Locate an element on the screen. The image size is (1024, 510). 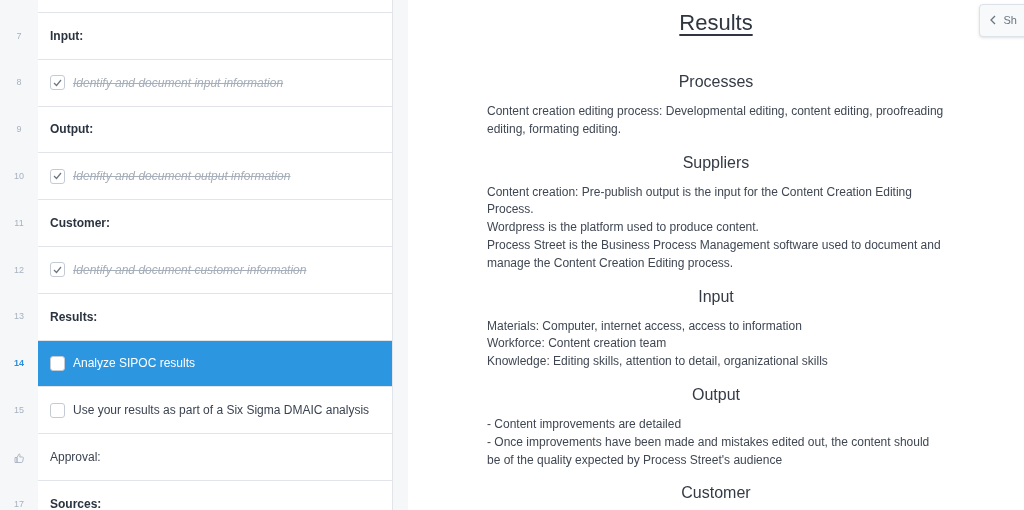
section-heading: Output: is located at coordinates (72, 130).